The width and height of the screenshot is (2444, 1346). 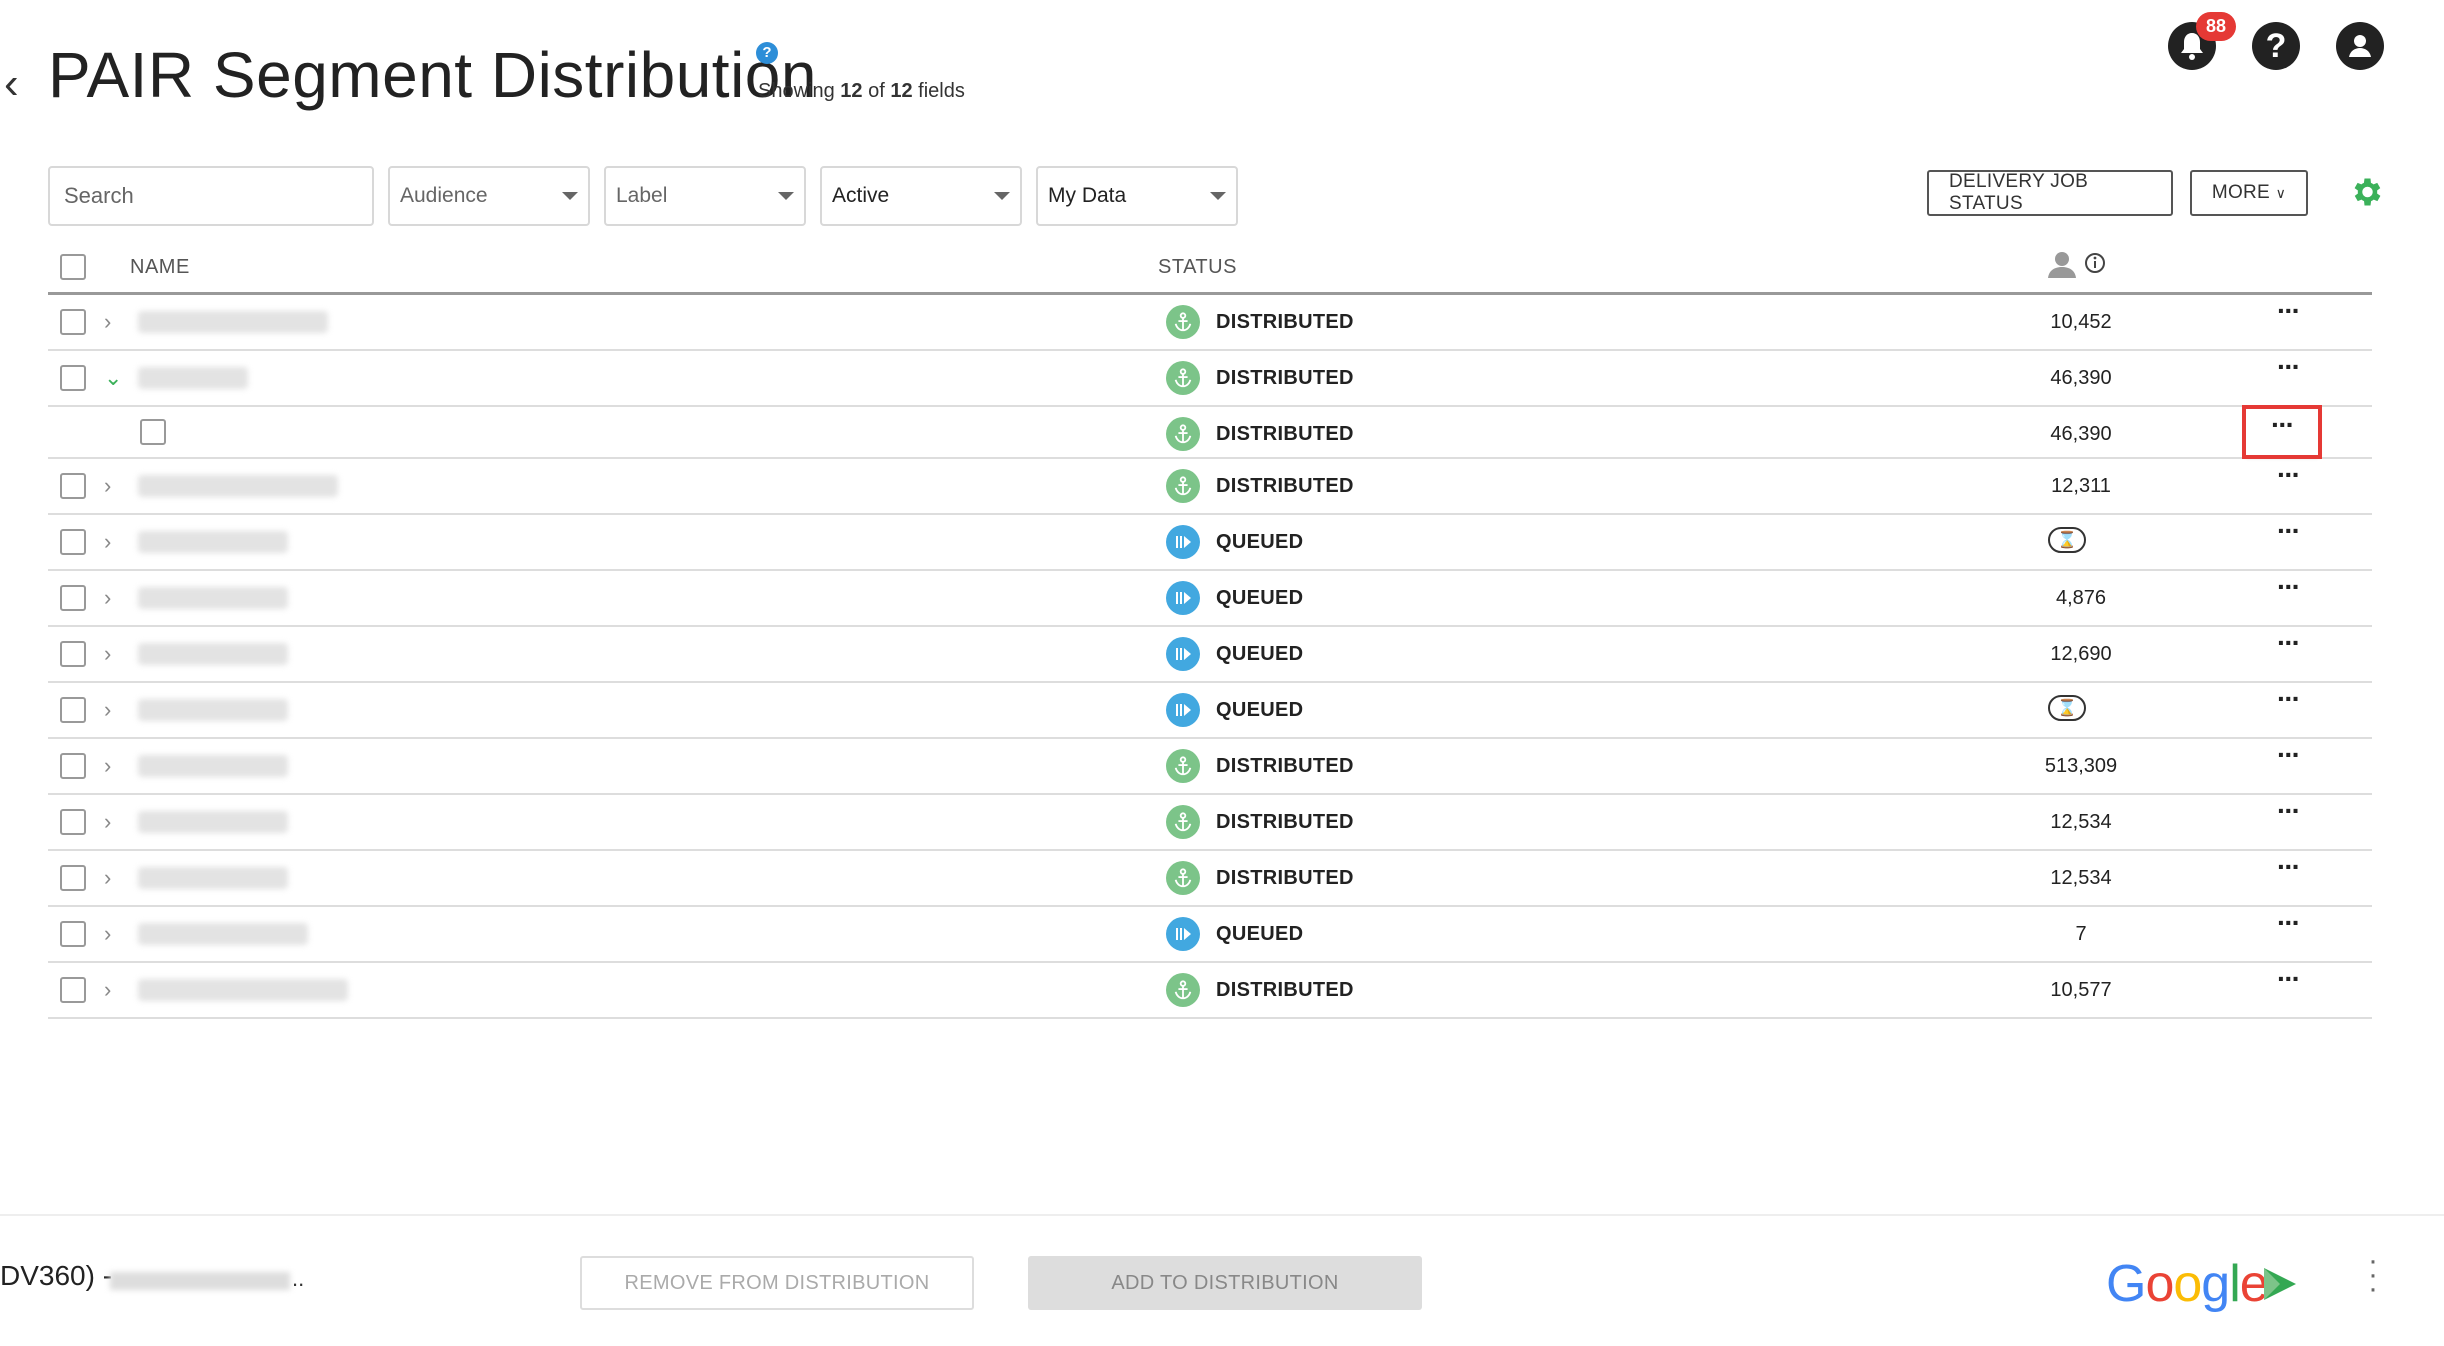 What do you see at coordinates (1210, 379) in the screenshot?
I see `table-row: ⌄ DISTRIBUTED 46,390 ···` at bounding box center [1210, 379].